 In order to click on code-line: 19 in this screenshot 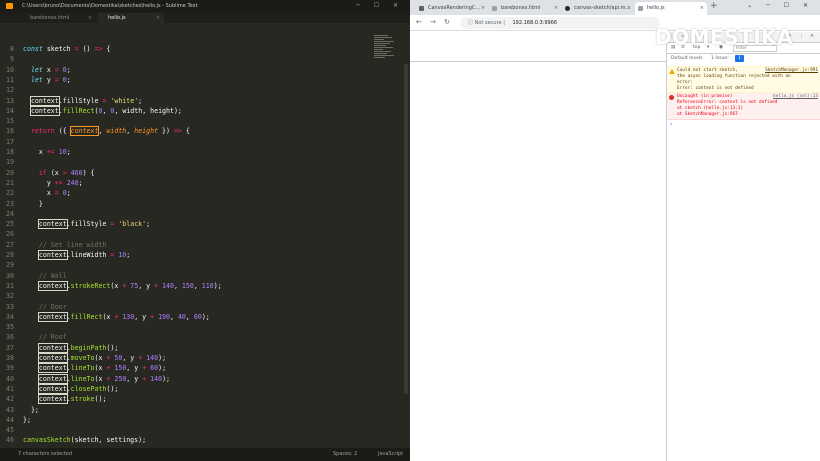, I will do `click(201, 162)`.